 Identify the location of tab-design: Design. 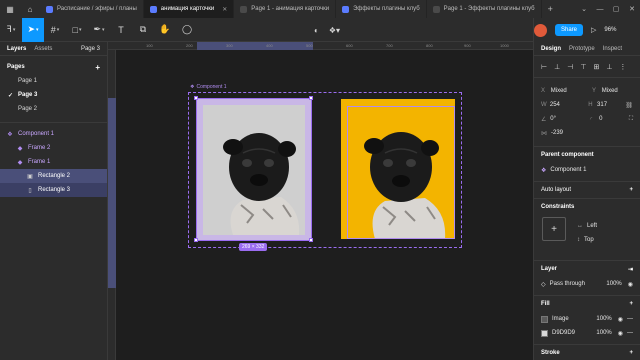
(551, 49).